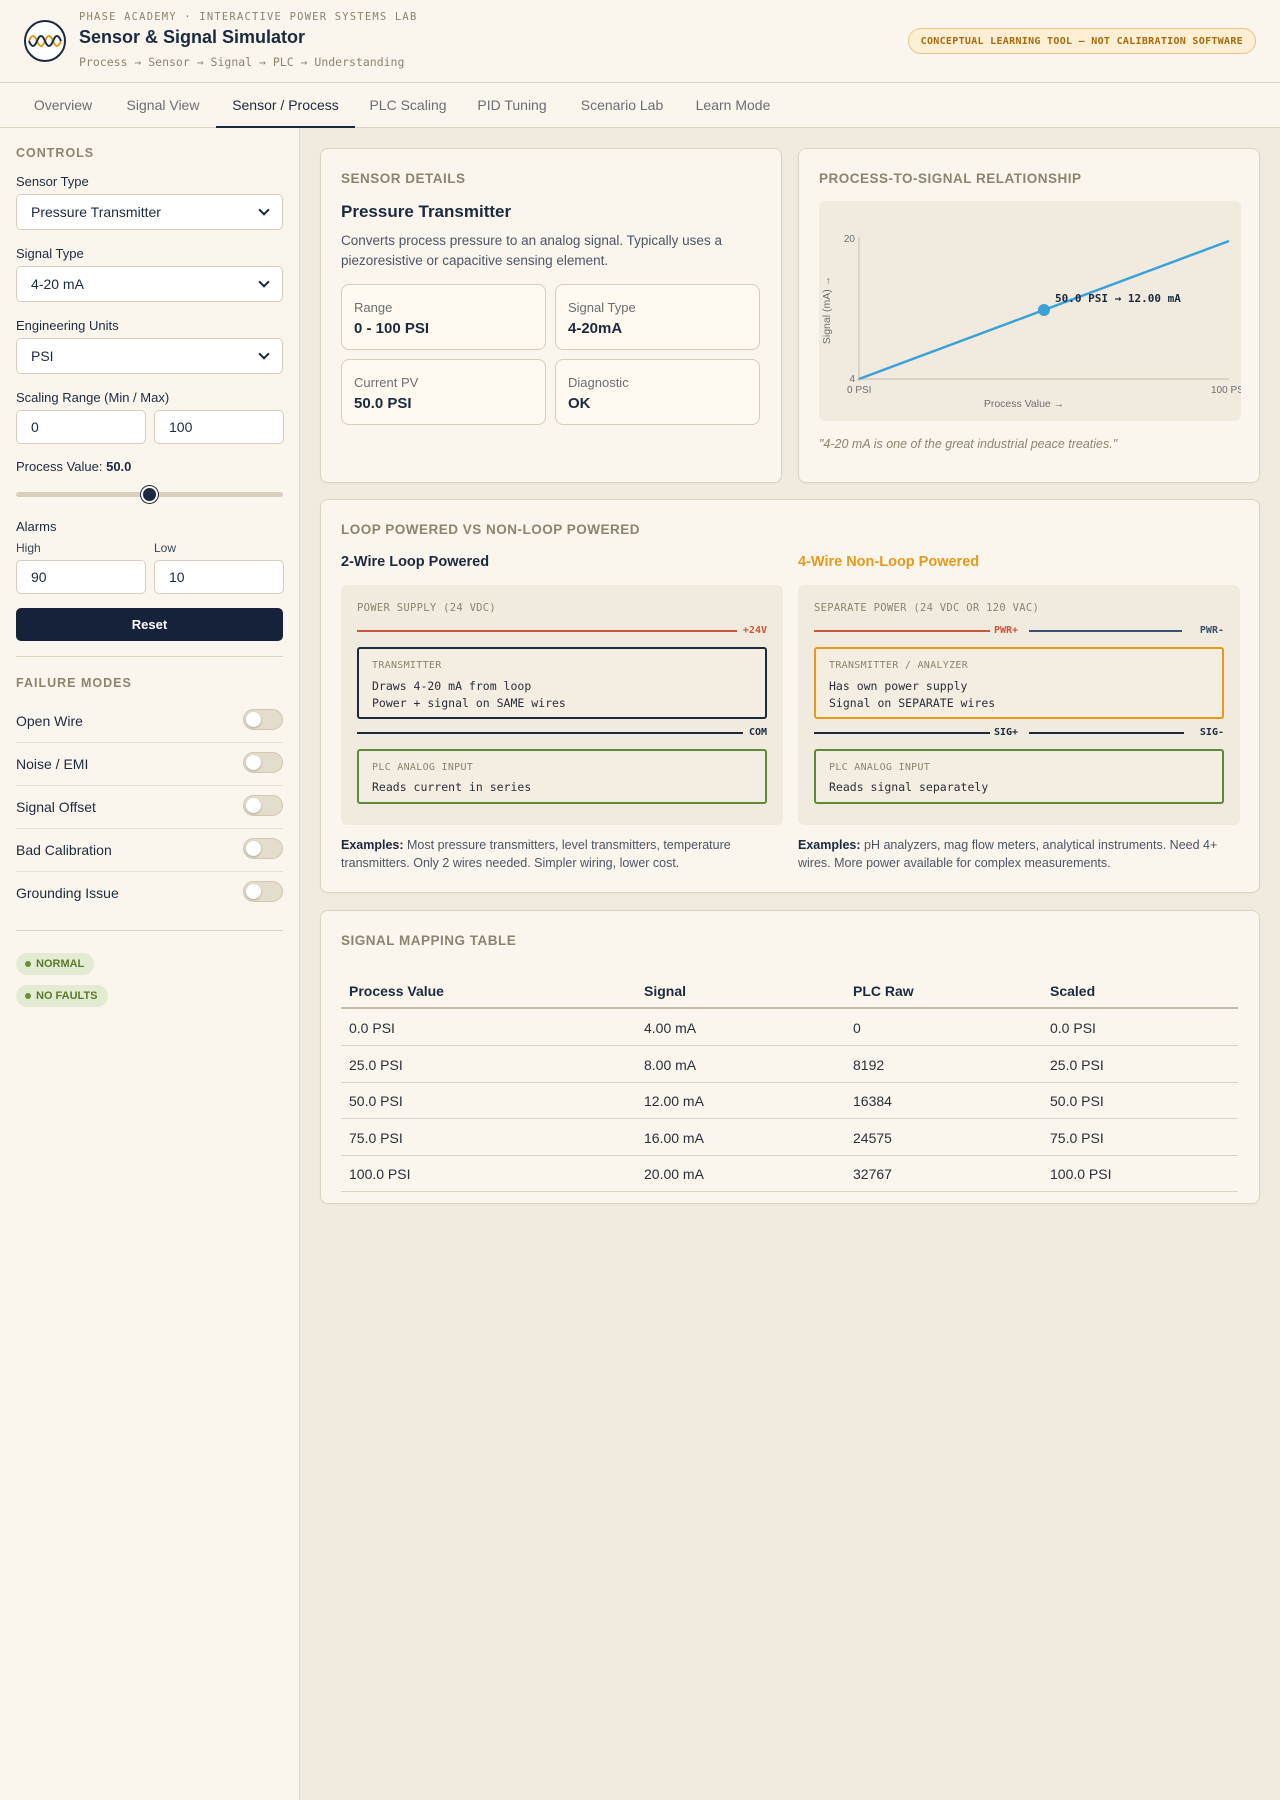 This screenshot has height=1800, width=1280. I want to click on stat-value: 4-20mA, so click(595, 328).